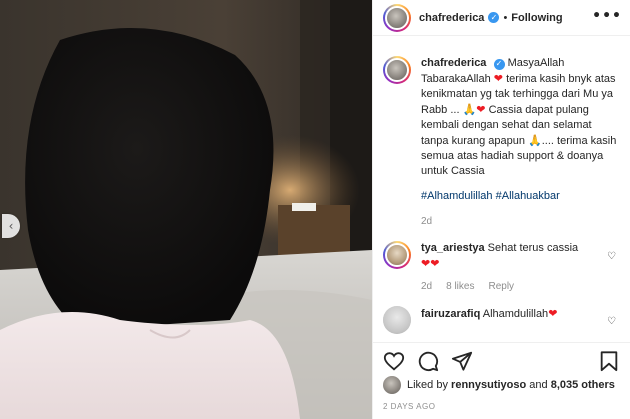 This screenshot has width=630, height=419. Describe the element at coordinates (536, 18) in the screenshot. I see `following-button: Following` at that location.